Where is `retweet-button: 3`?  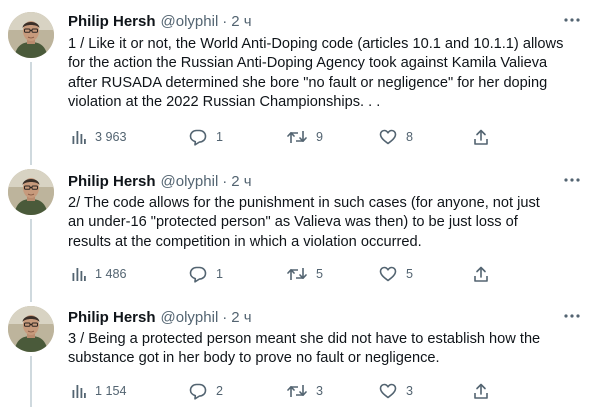 retweet-button: 3 is located at coordinates (305, 391).